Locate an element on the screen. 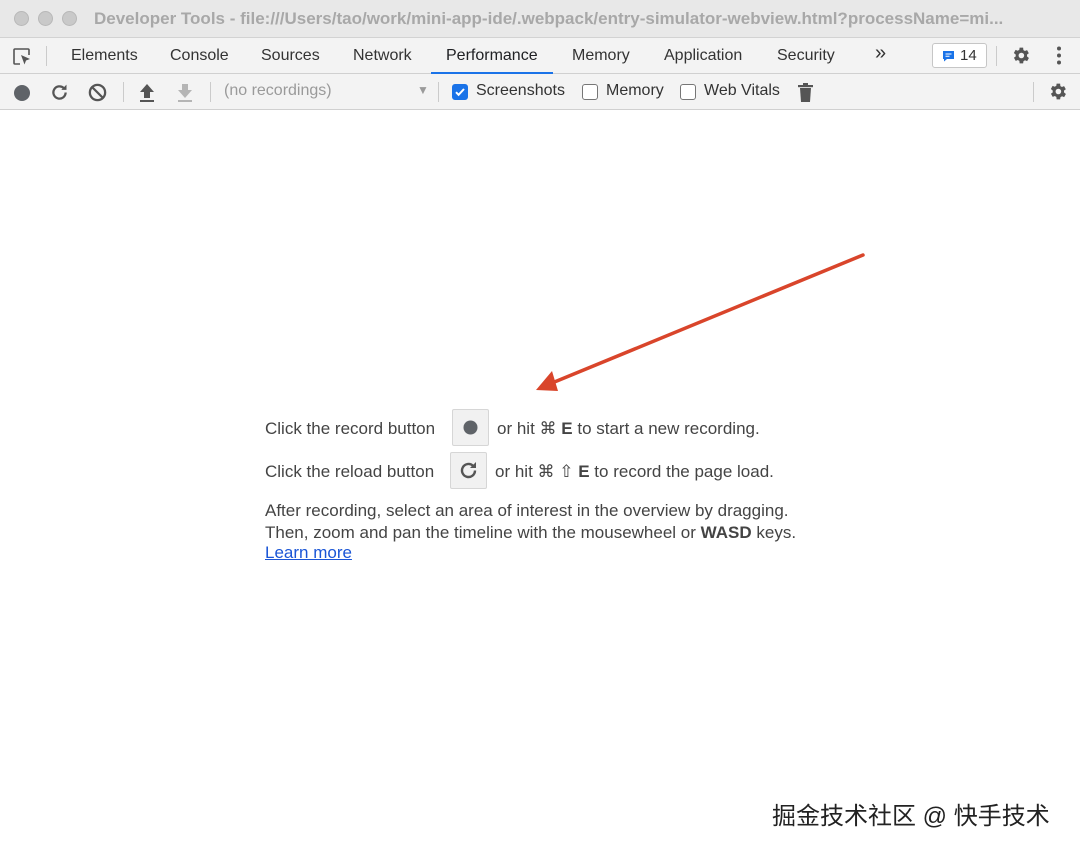 The image size is (1080, 848). checkmark-icon is located at coordinates (460, 92).